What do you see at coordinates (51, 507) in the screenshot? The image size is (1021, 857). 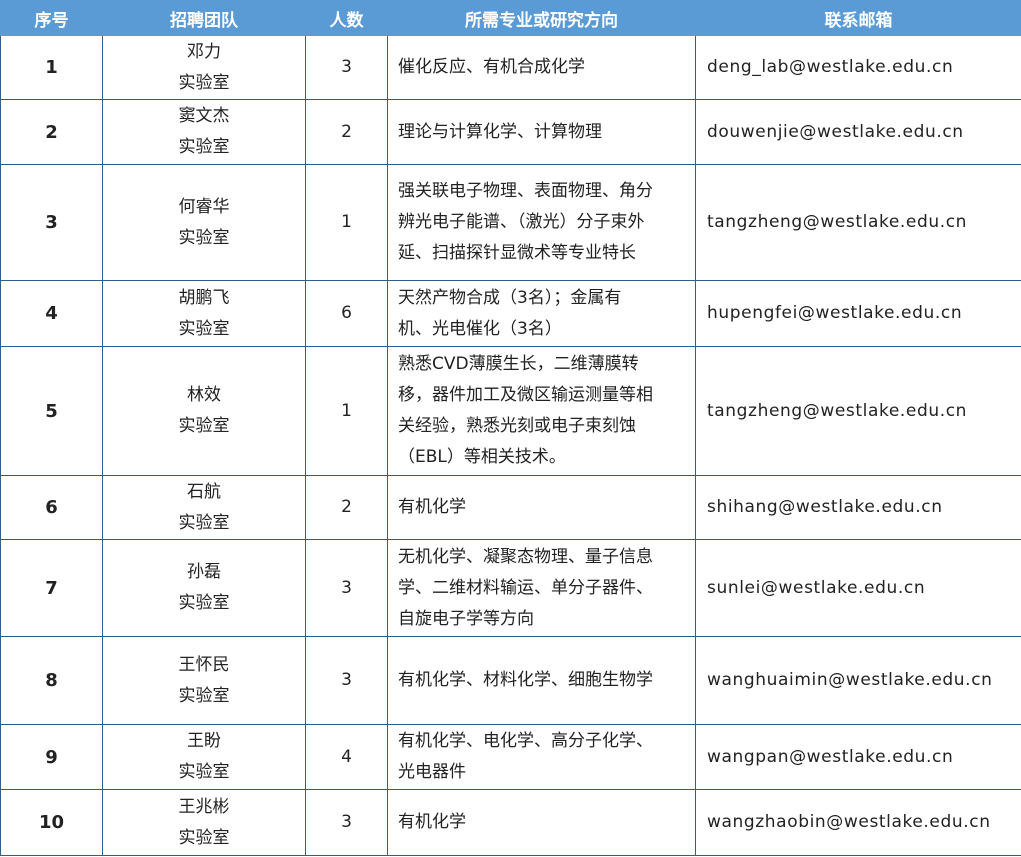 I see `row-index: 6` at bounding box center [51, 507].